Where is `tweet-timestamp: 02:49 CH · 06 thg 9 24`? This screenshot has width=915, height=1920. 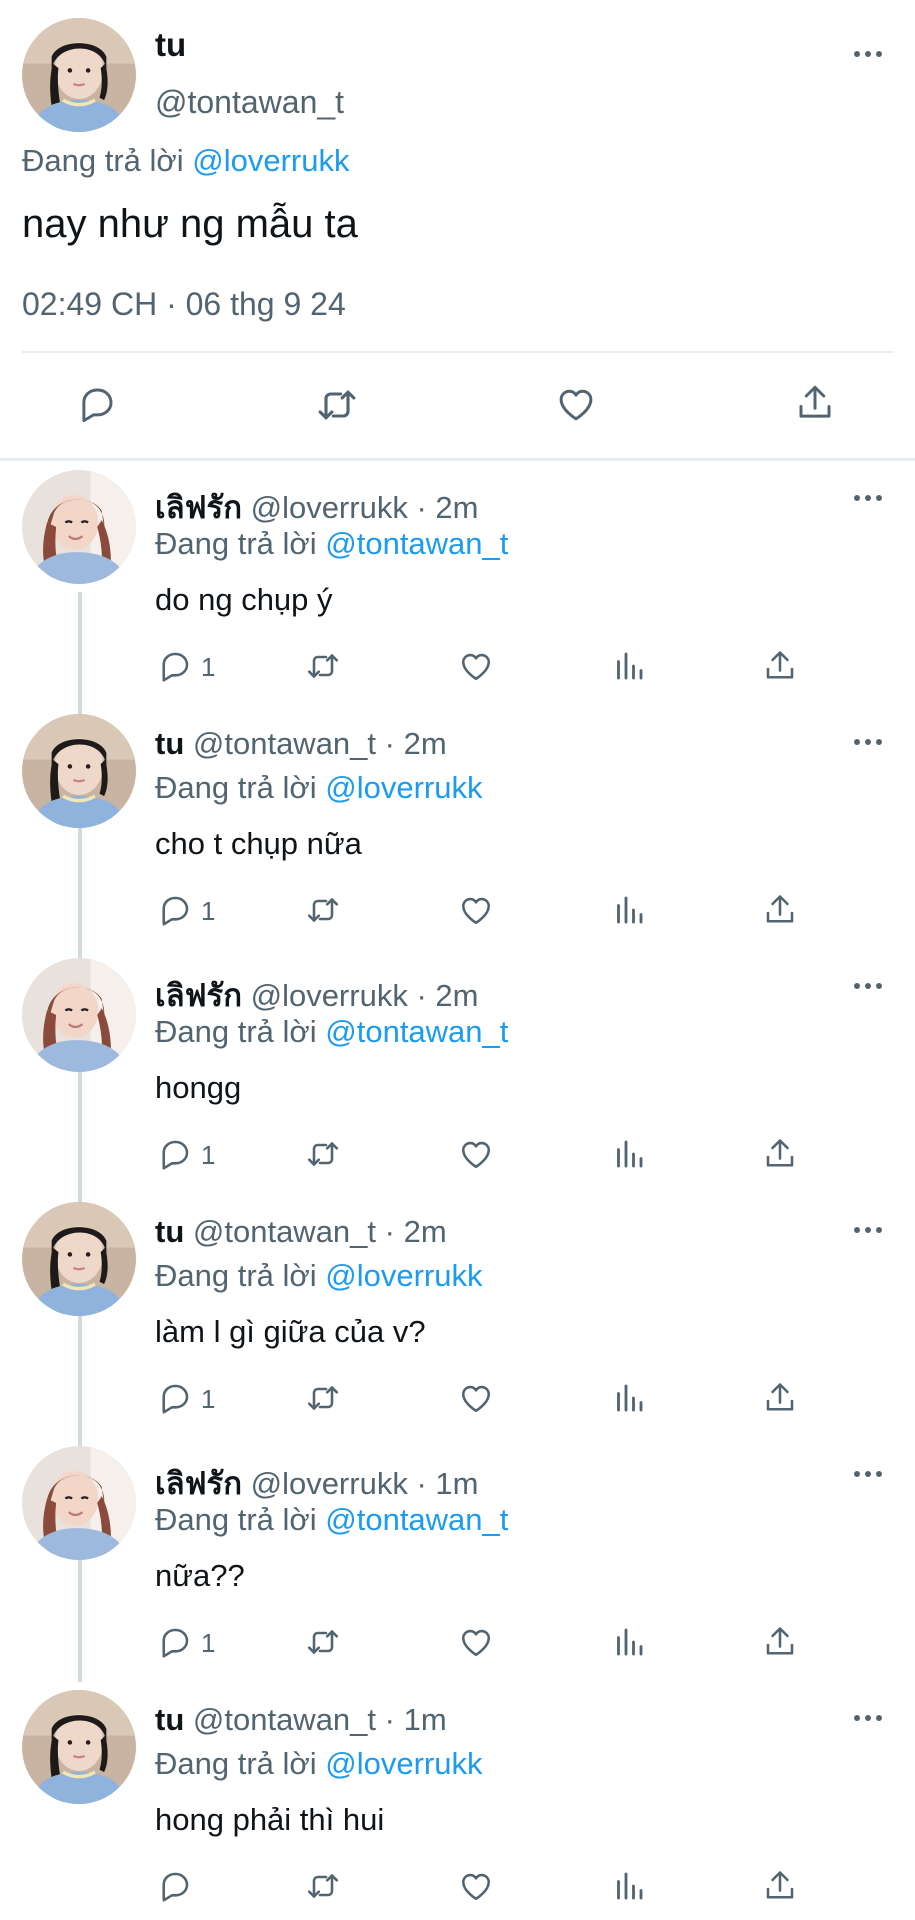
tweet-timestamp: 02:49 CH · 06 thg 9 24 is located at coordinates (184, 304).